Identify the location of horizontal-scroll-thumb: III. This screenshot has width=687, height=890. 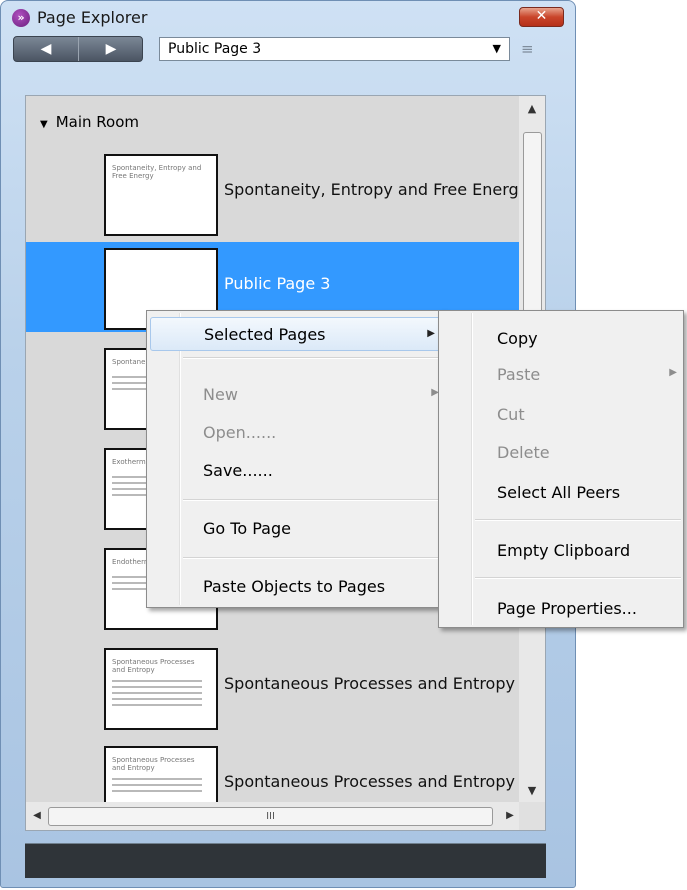
(270, 816).